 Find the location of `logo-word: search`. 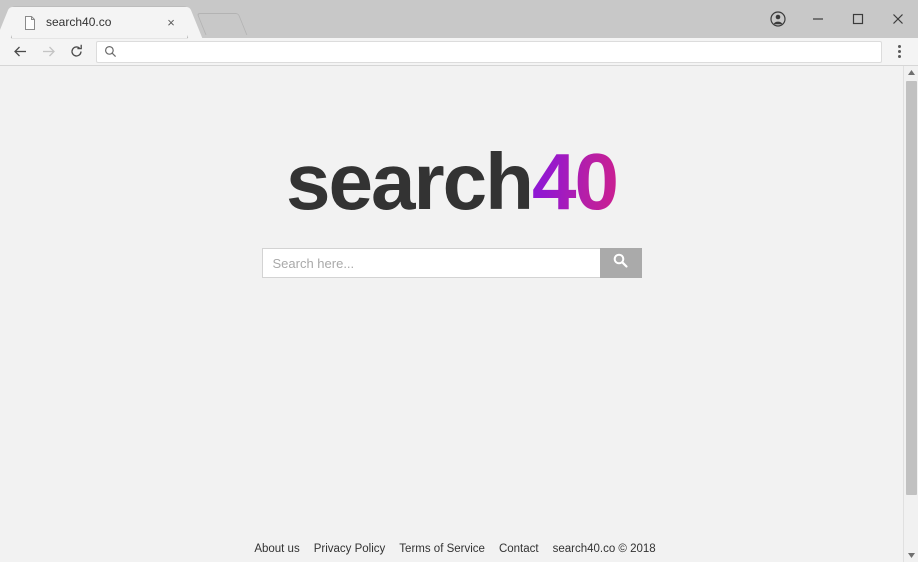

logo-word: search is located at coordinates (410, 181).